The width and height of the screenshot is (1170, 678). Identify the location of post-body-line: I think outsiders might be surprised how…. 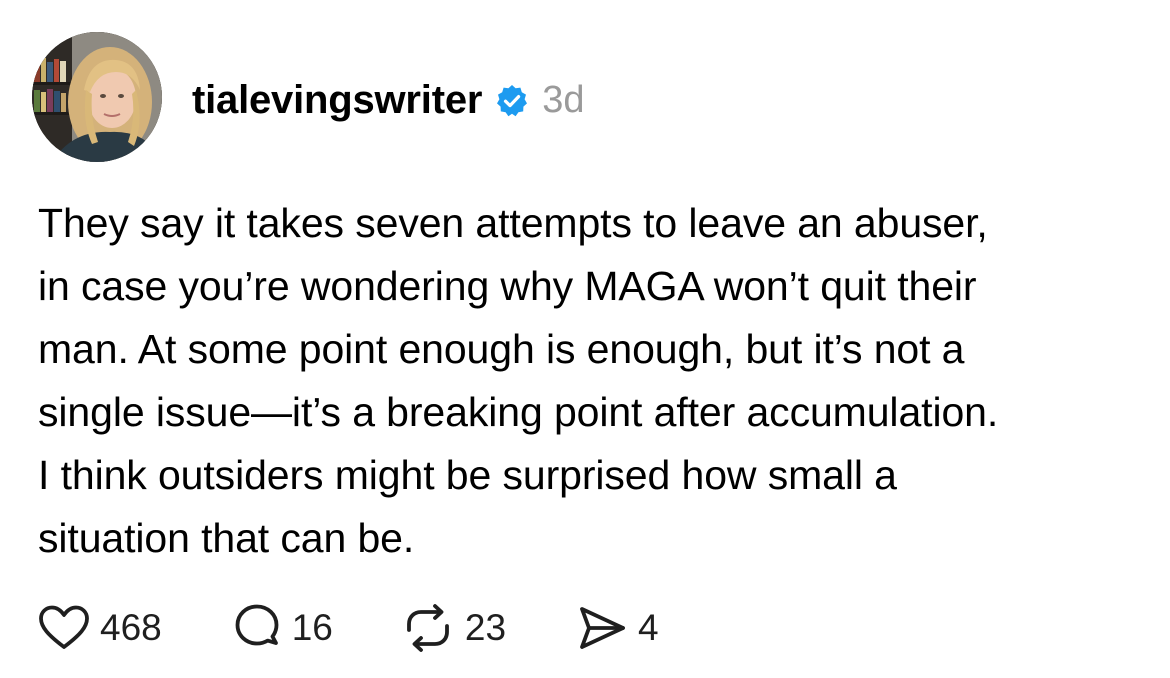
(467, 475).